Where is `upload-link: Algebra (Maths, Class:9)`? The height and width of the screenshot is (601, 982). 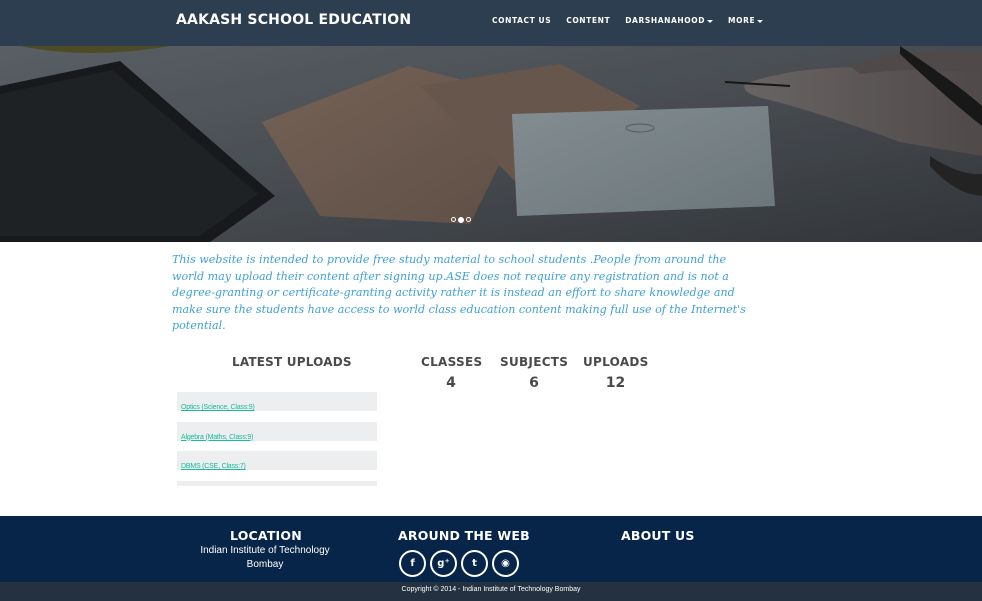 upload-link: Algebra (Maths, Class:9) is located at coordinates (217, 437).